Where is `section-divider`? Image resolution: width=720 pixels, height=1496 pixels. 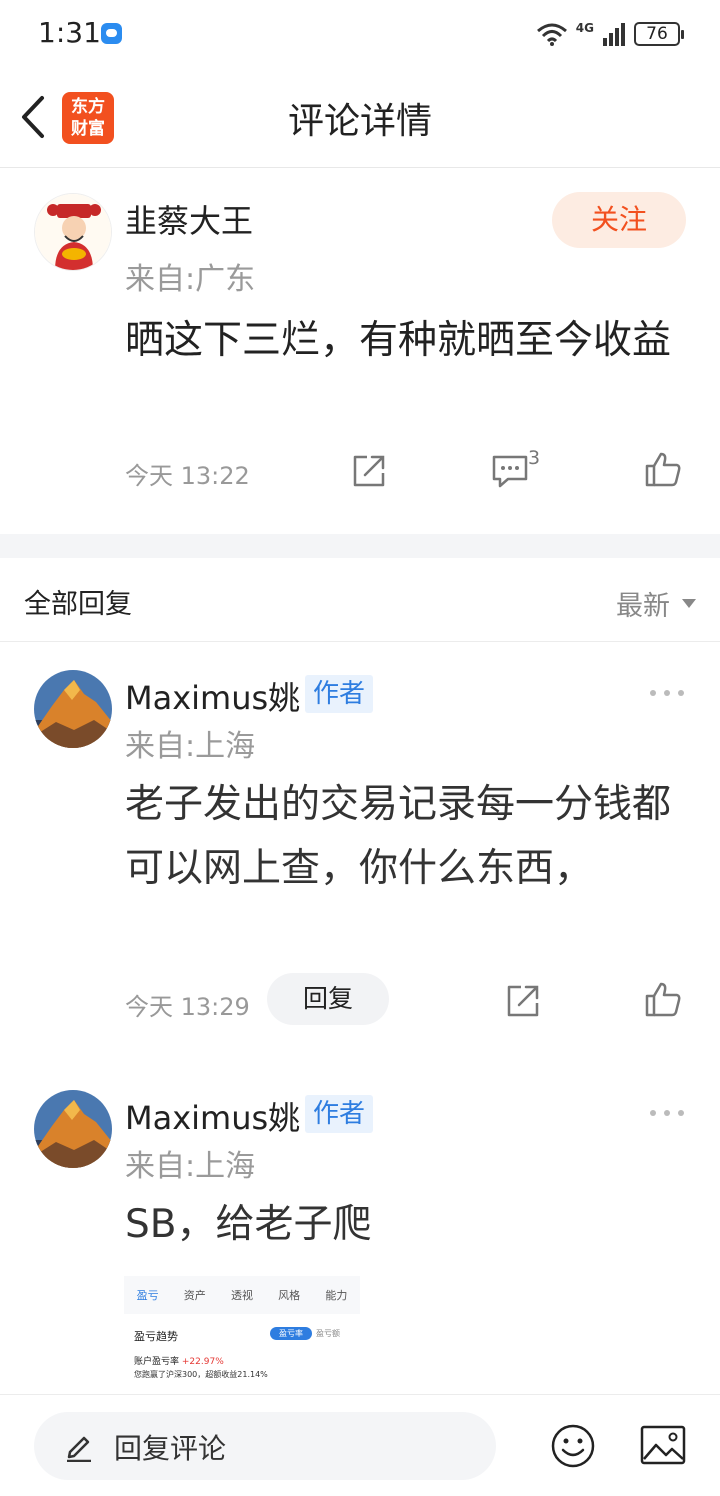 section-divider is located at coordinates (360, 546).